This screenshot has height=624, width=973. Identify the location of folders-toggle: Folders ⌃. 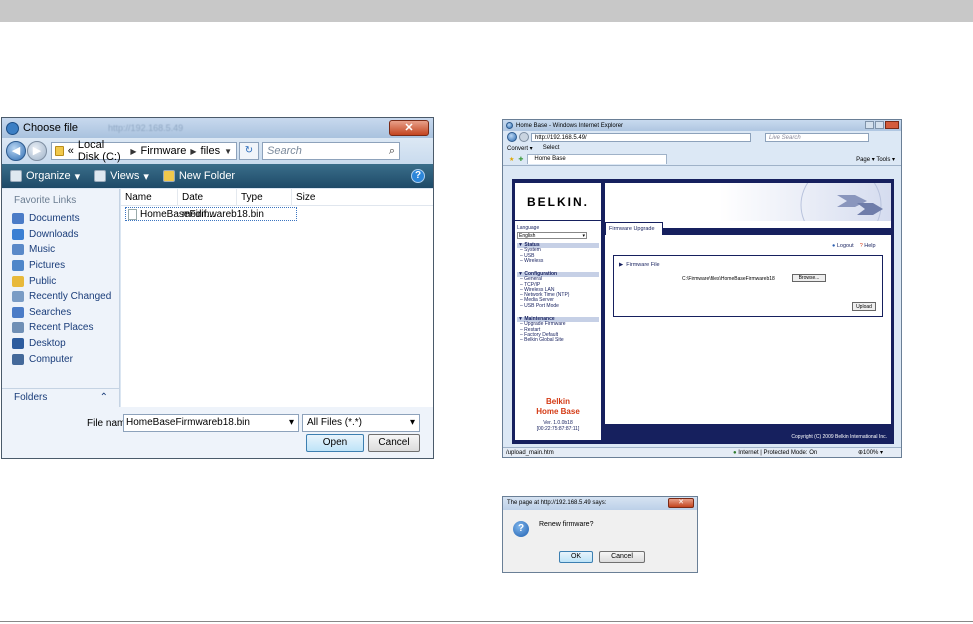
(61, 397).